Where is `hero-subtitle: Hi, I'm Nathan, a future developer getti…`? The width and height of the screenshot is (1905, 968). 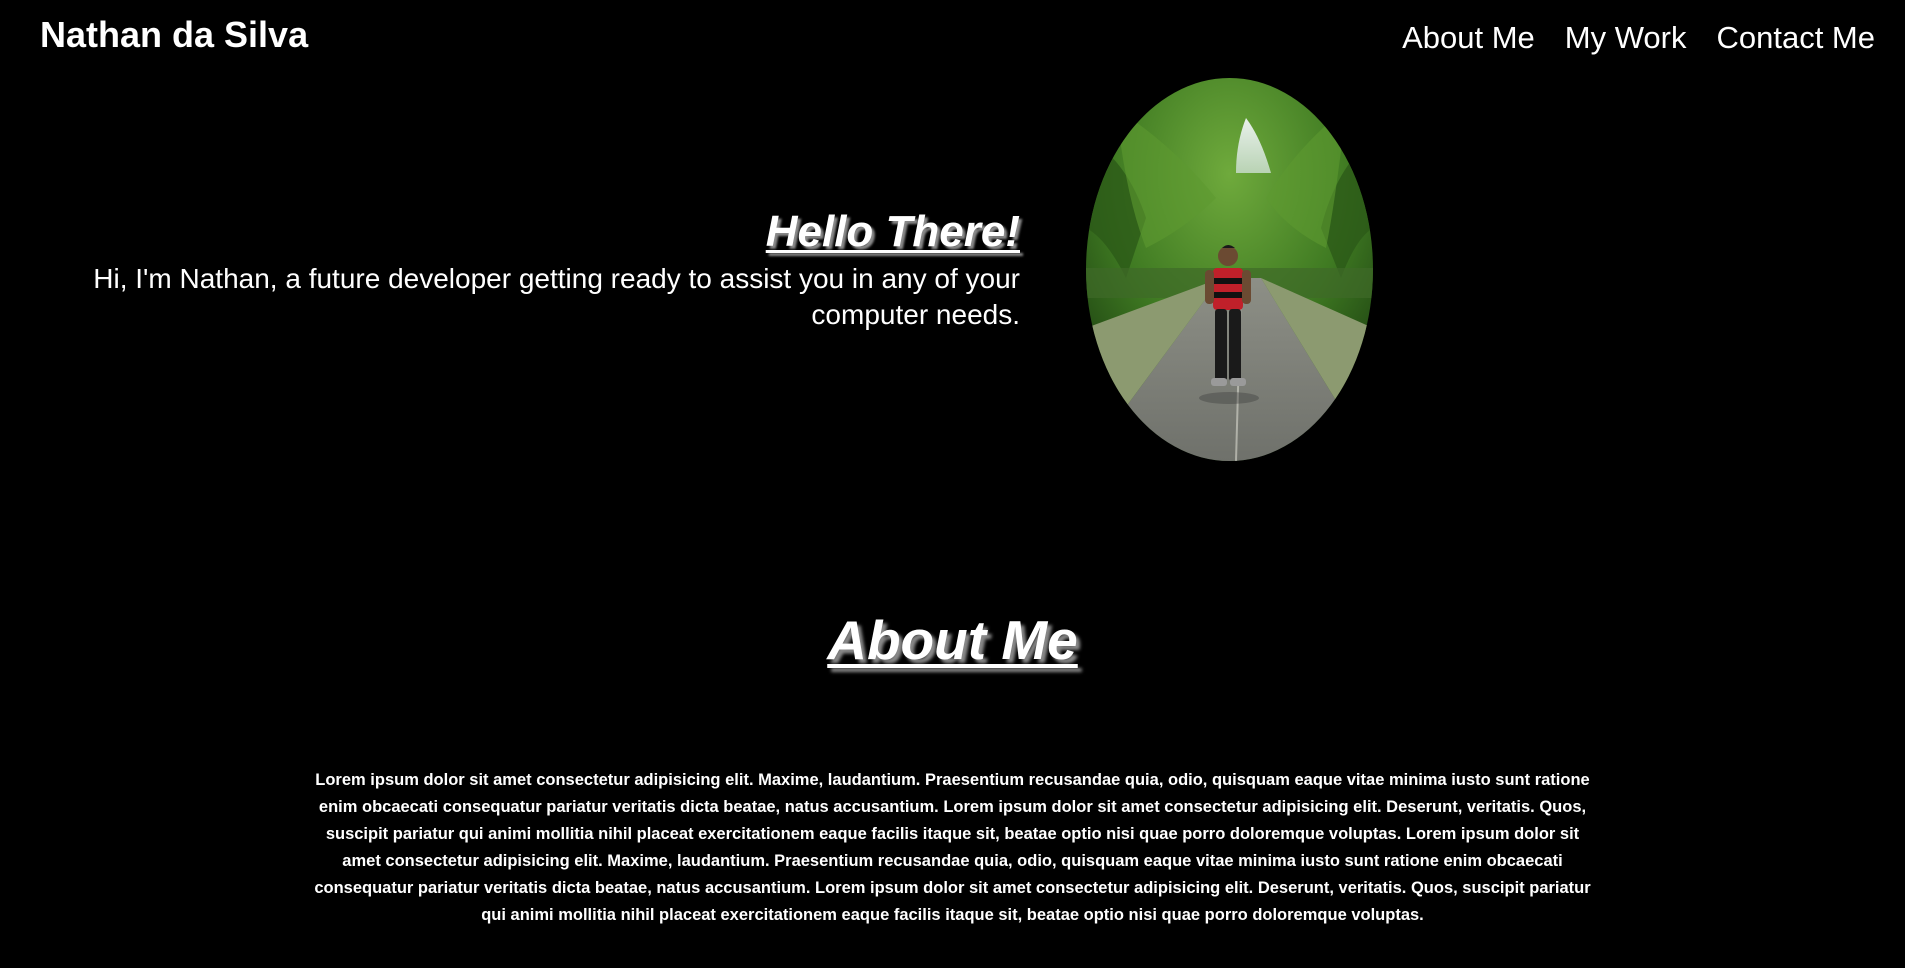 hero-subtitle: Hi, I'm Nathan, a future developer getti… is located at coordinates (556, 296).